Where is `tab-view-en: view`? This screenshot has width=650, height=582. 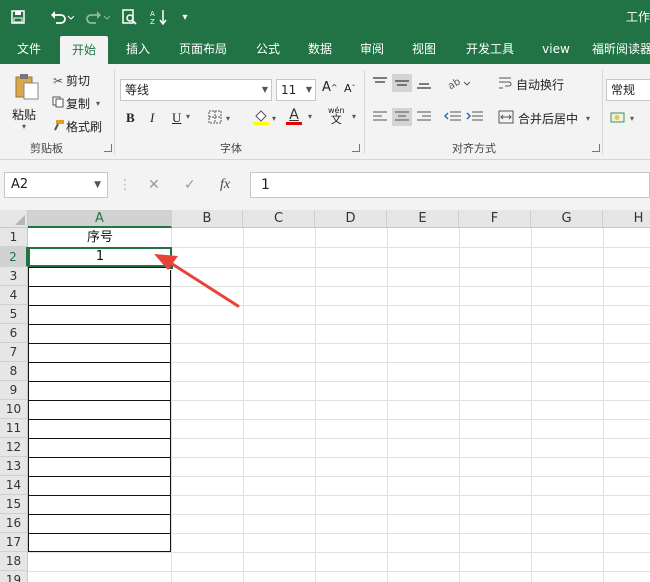 tab-view-en: view is located at coordinates (556, 49).